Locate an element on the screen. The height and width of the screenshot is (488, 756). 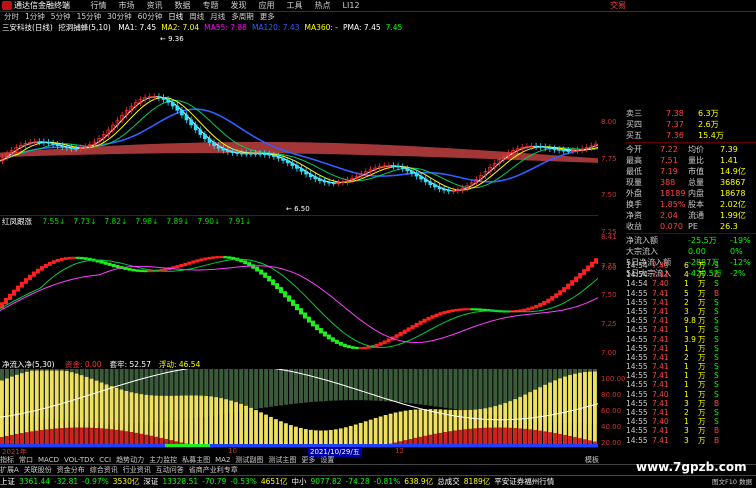
menu-item-6: 应用 is located at coordinates (267, 5).